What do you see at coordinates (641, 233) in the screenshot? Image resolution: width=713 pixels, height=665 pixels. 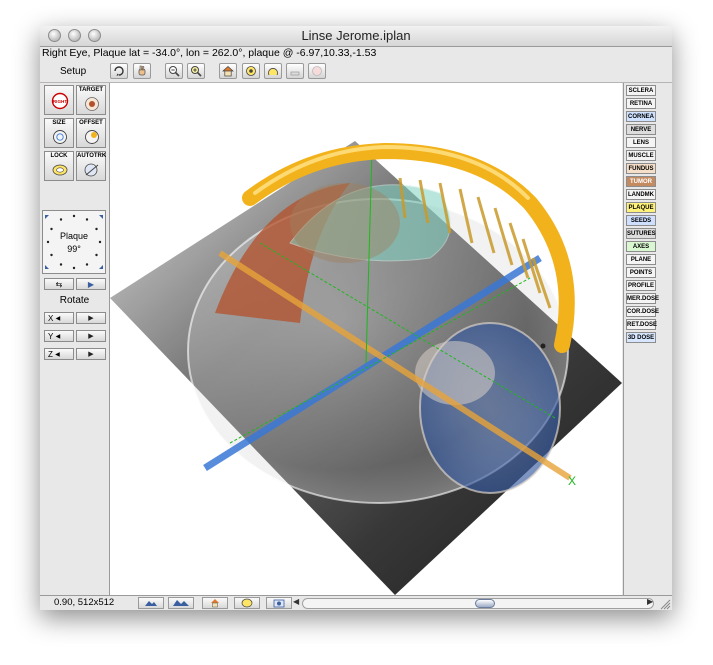 I see `layer-toggle-sutures: SUTURES` at bounding box center [641, 233].